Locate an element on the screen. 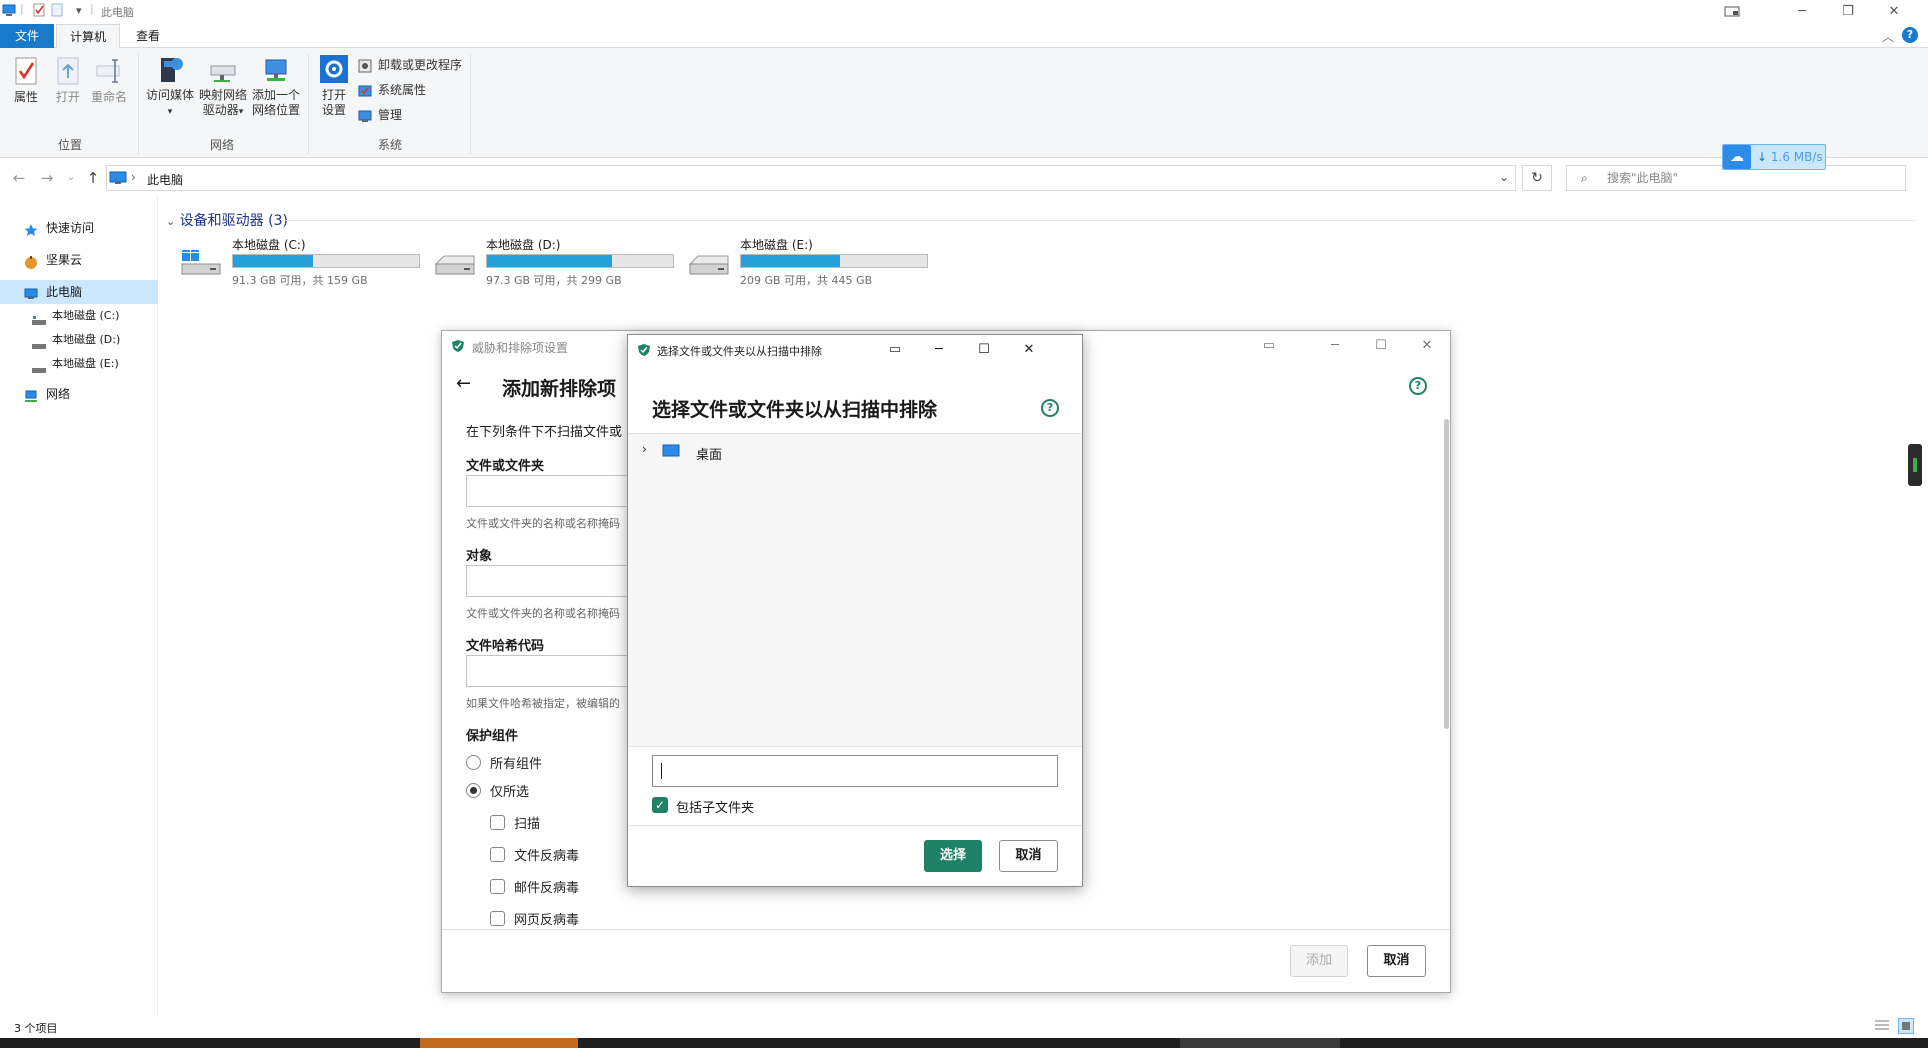 The width and height of the screenshot is (1928, 1048). collapse-ribbon-icon: ︿ is located at coordinates (1888, 36).